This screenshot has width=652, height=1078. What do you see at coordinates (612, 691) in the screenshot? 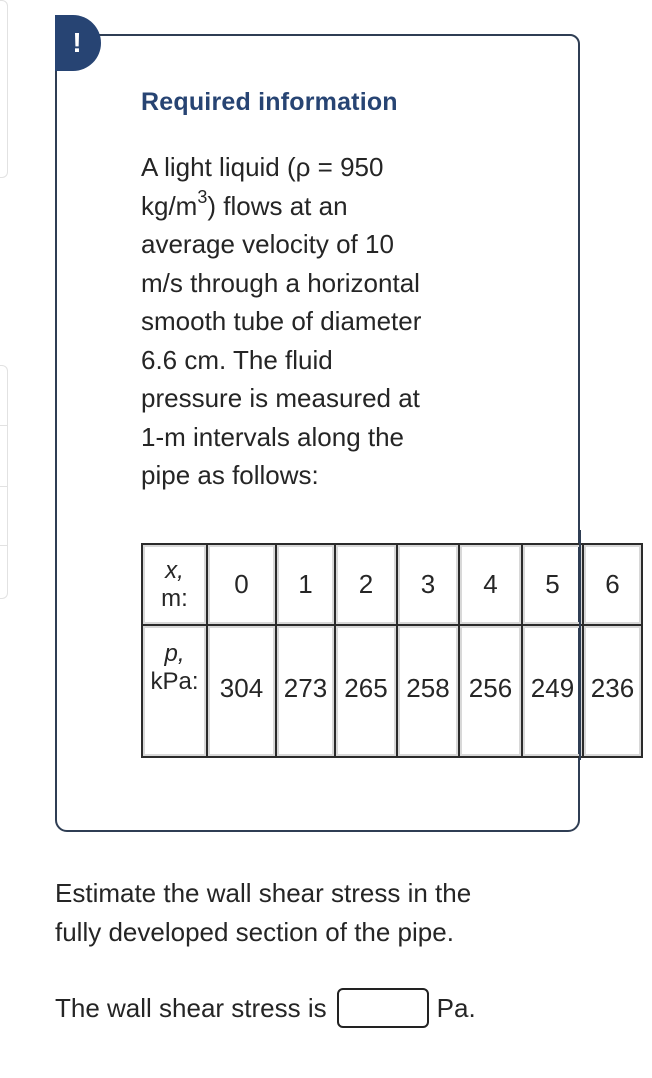
I see `table-cell: 236` at bounding box center [612, 691].